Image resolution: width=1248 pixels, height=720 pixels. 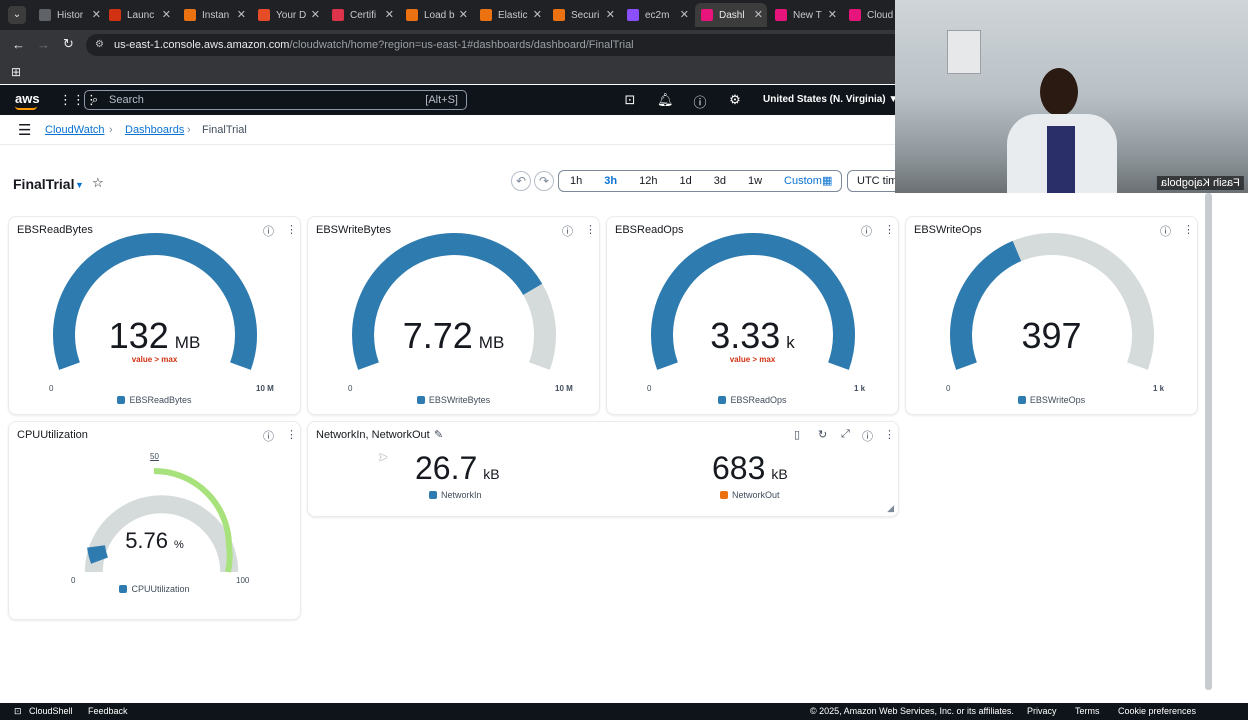 I want to click on undo-icon: ↶, so click(x=521, y=181).